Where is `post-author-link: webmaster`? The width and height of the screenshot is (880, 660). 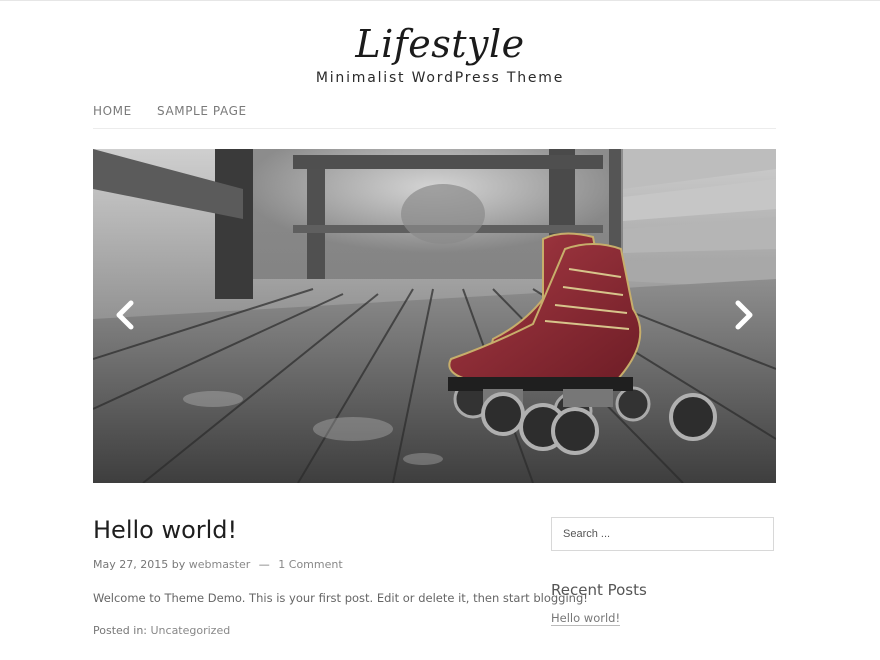 post-author-link: webmaster is located at coordinates (220, 564).